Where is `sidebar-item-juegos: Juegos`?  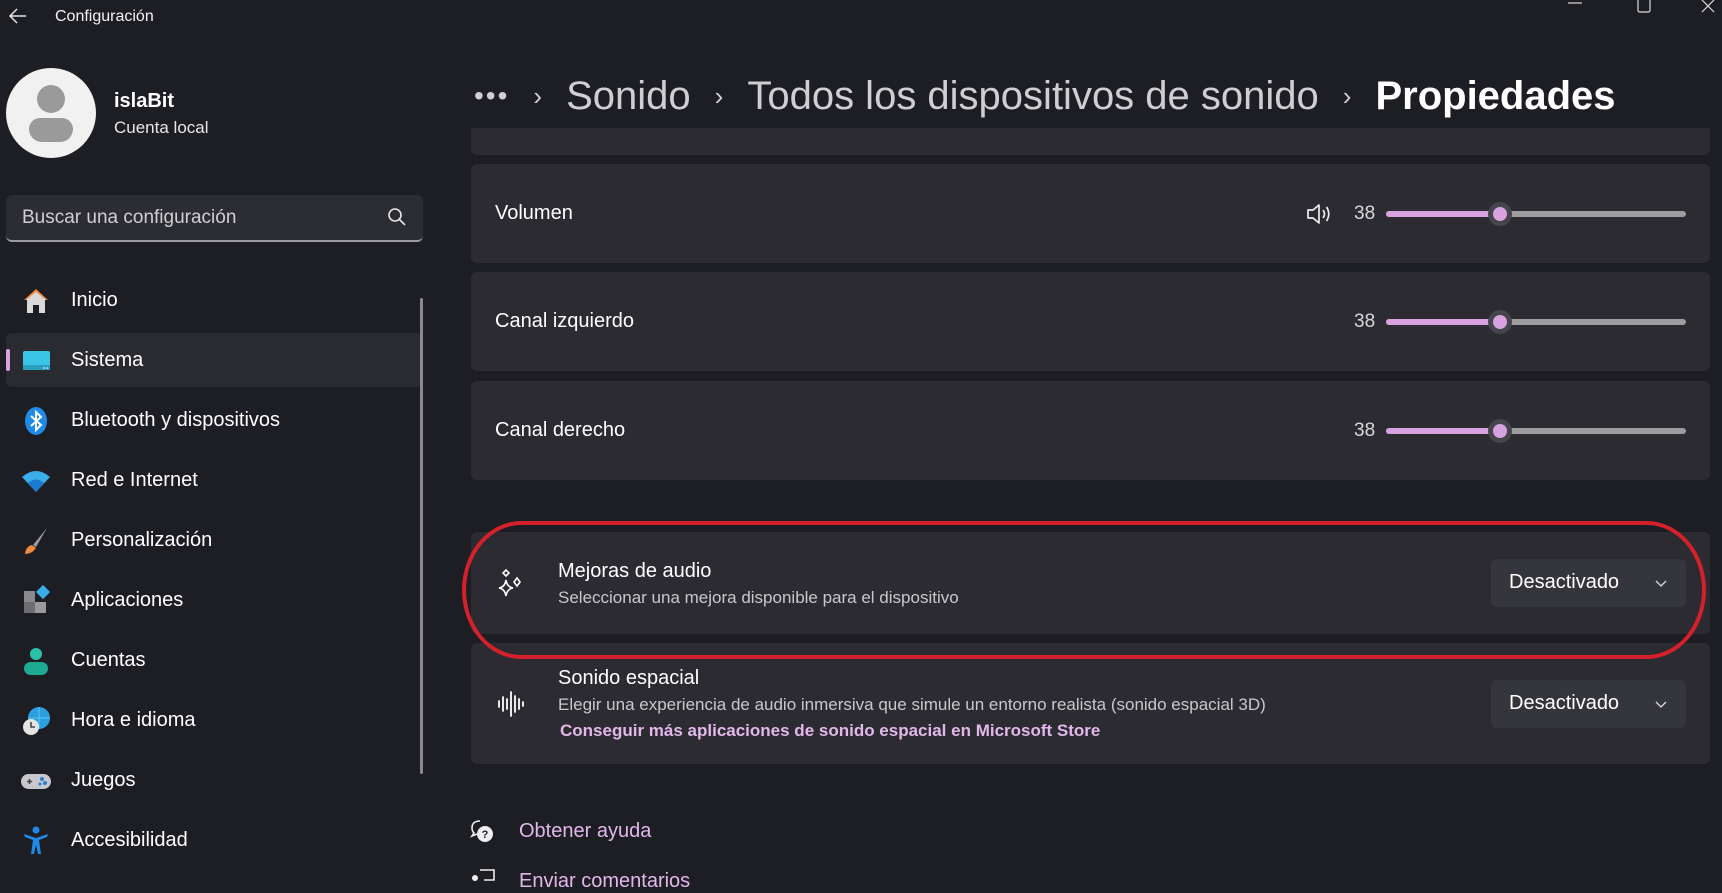 sidebar-item-juegos: Juegos is located at coordinates (214, 780).